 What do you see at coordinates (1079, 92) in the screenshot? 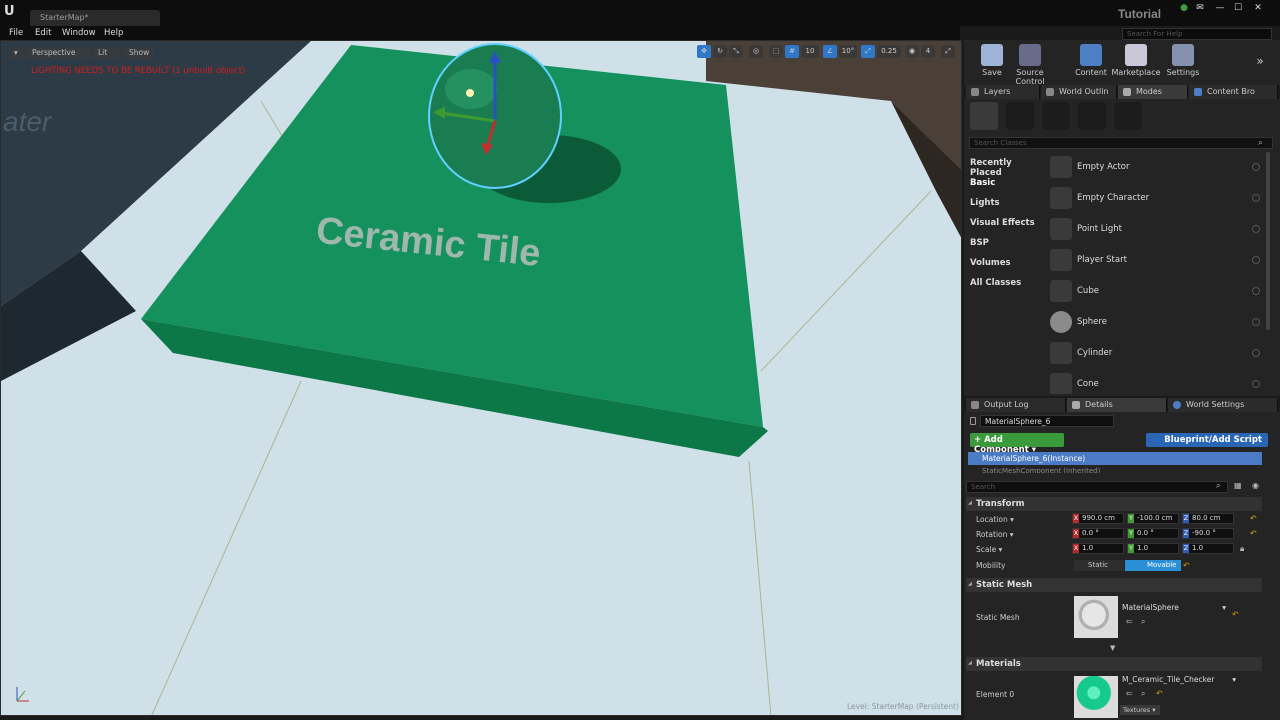
I see `tab-world-outliner: World Outlin` at bounding box center [1079, 92].